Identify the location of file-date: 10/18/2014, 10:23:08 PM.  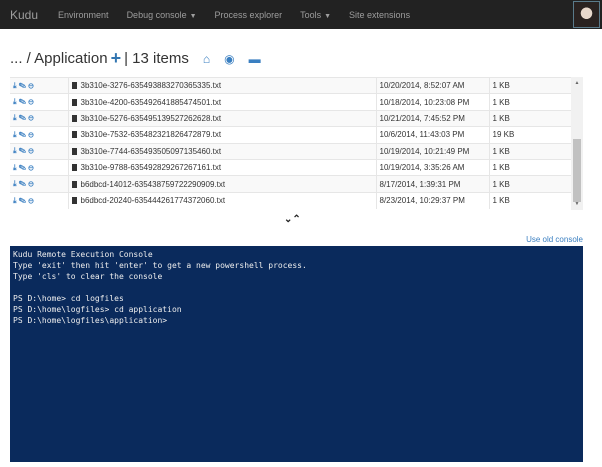
(433, 102).